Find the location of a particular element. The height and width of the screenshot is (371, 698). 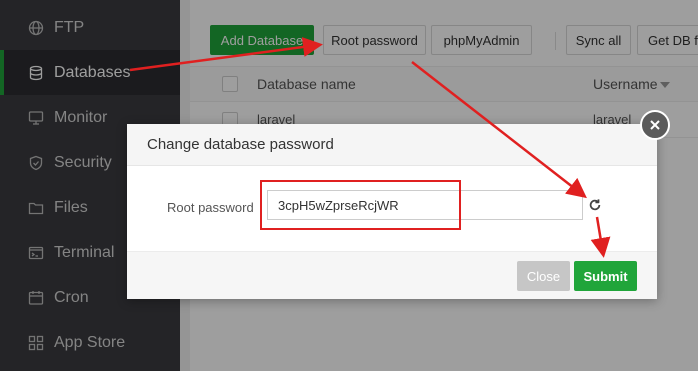

close-button: Close is located at coordinates (543, 276).